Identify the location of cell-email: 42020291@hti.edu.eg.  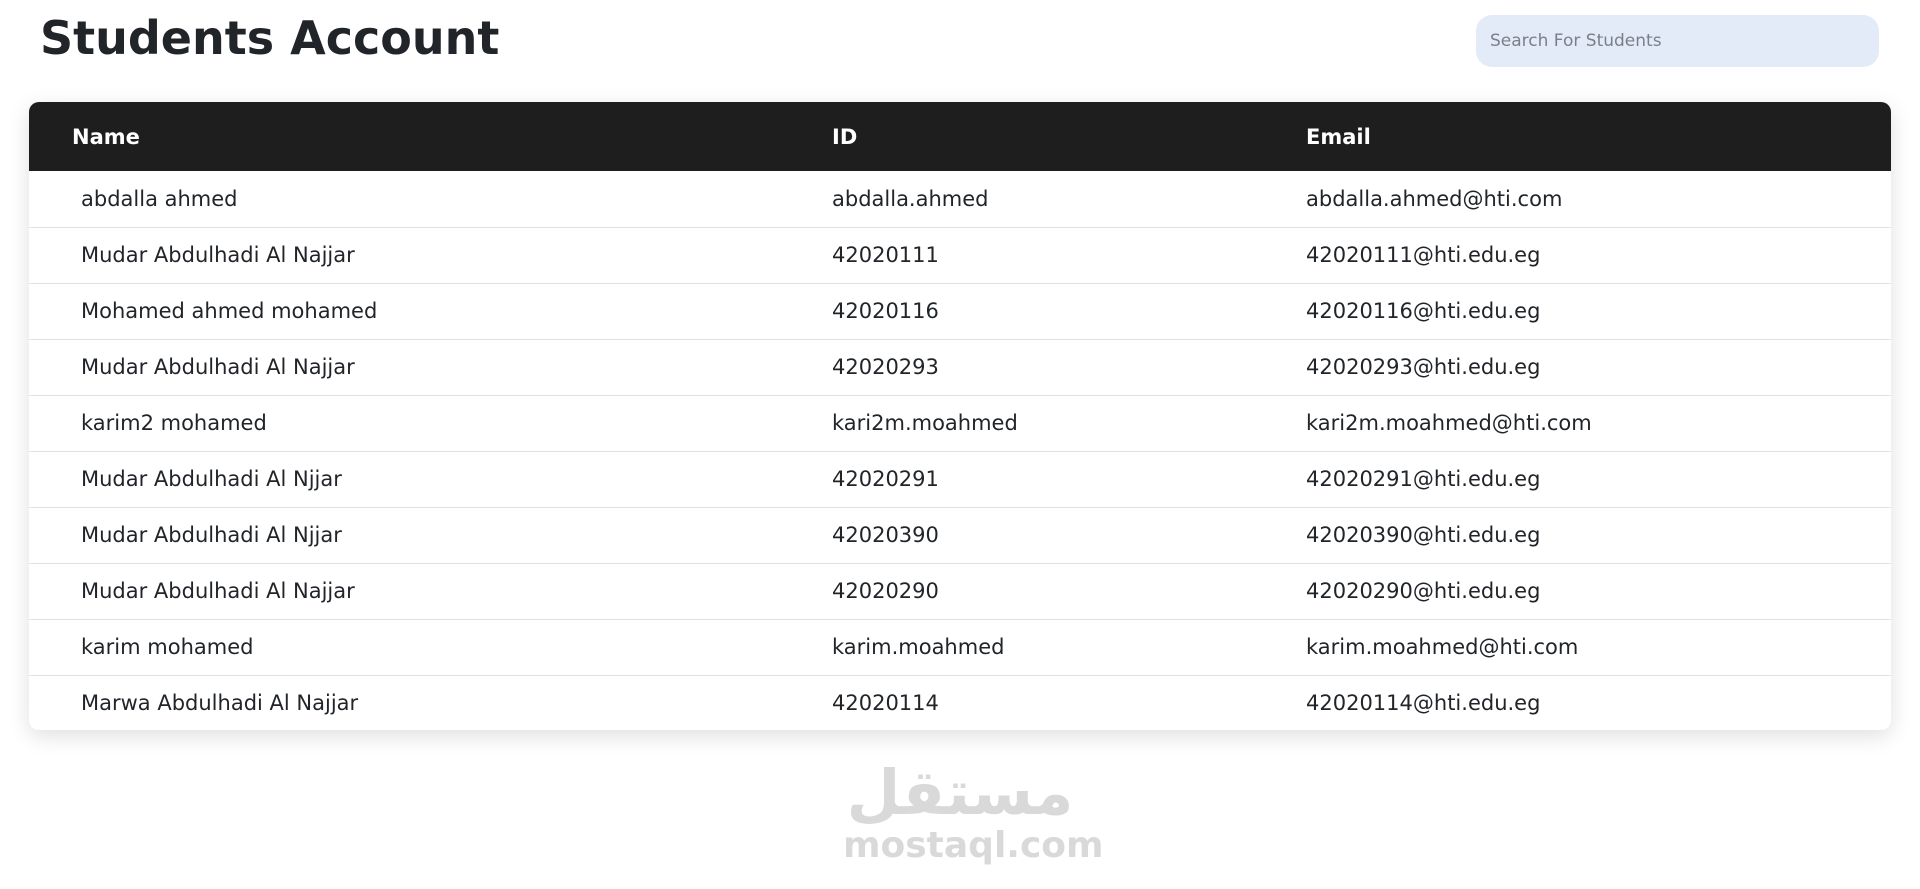
(1423, 479).